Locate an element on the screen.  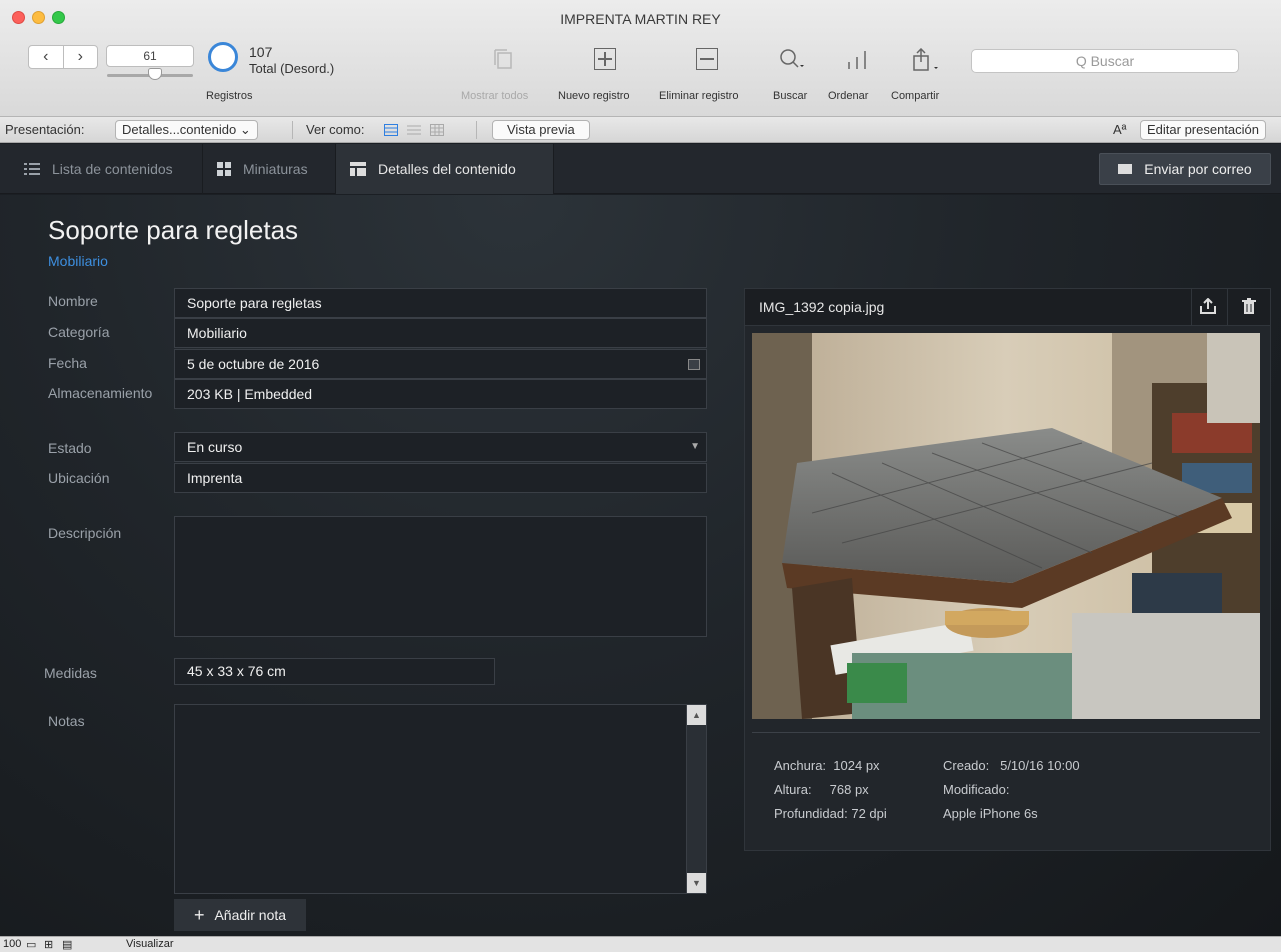
tab-content-list: Lista de contenidos is located at coordinates (101, 169).